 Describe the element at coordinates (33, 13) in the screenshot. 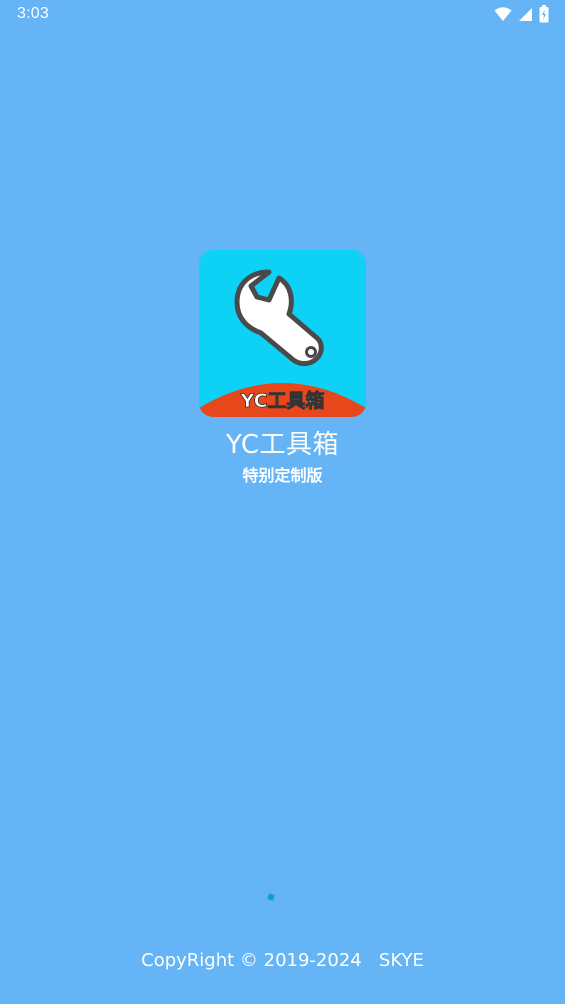

I see `status-time: 3:03` at that location.